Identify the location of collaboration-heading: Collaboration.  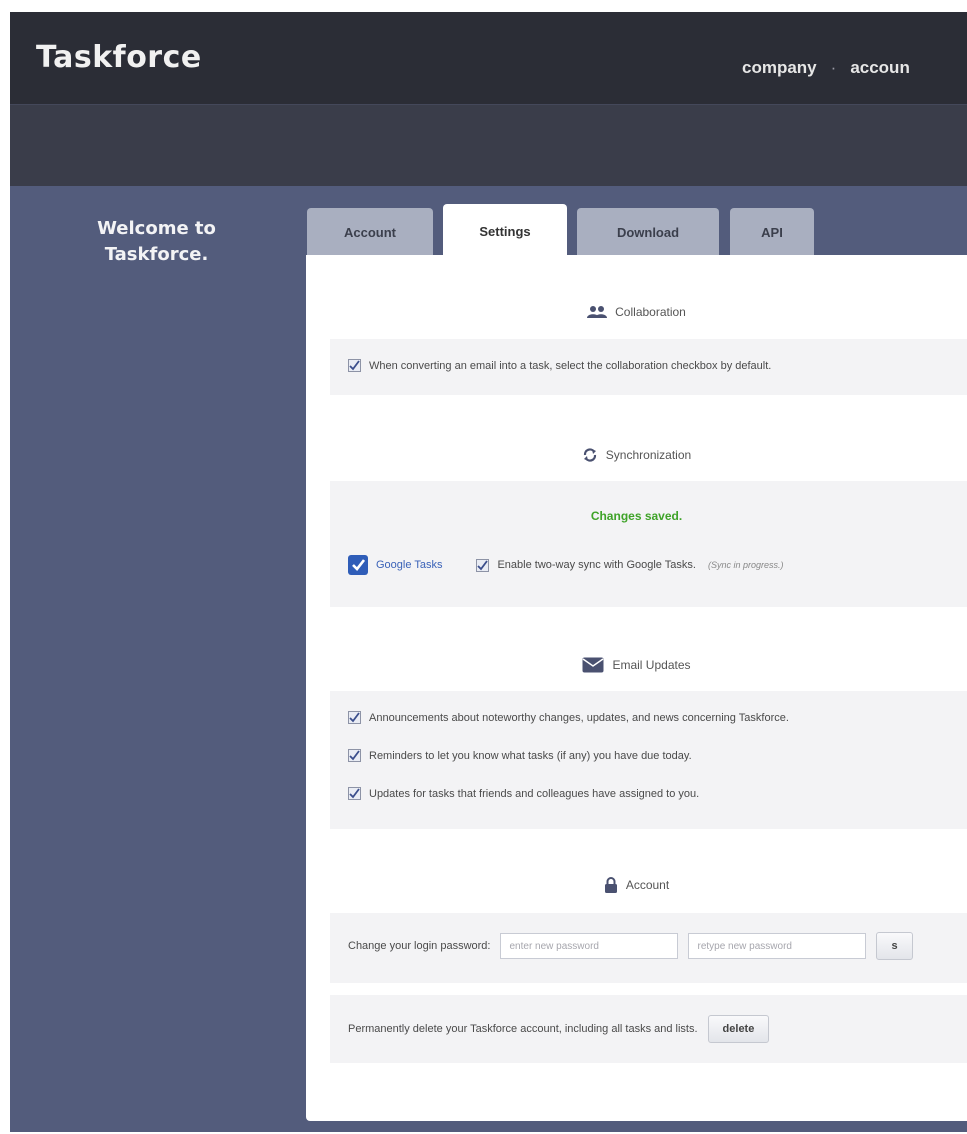
(636, 312).